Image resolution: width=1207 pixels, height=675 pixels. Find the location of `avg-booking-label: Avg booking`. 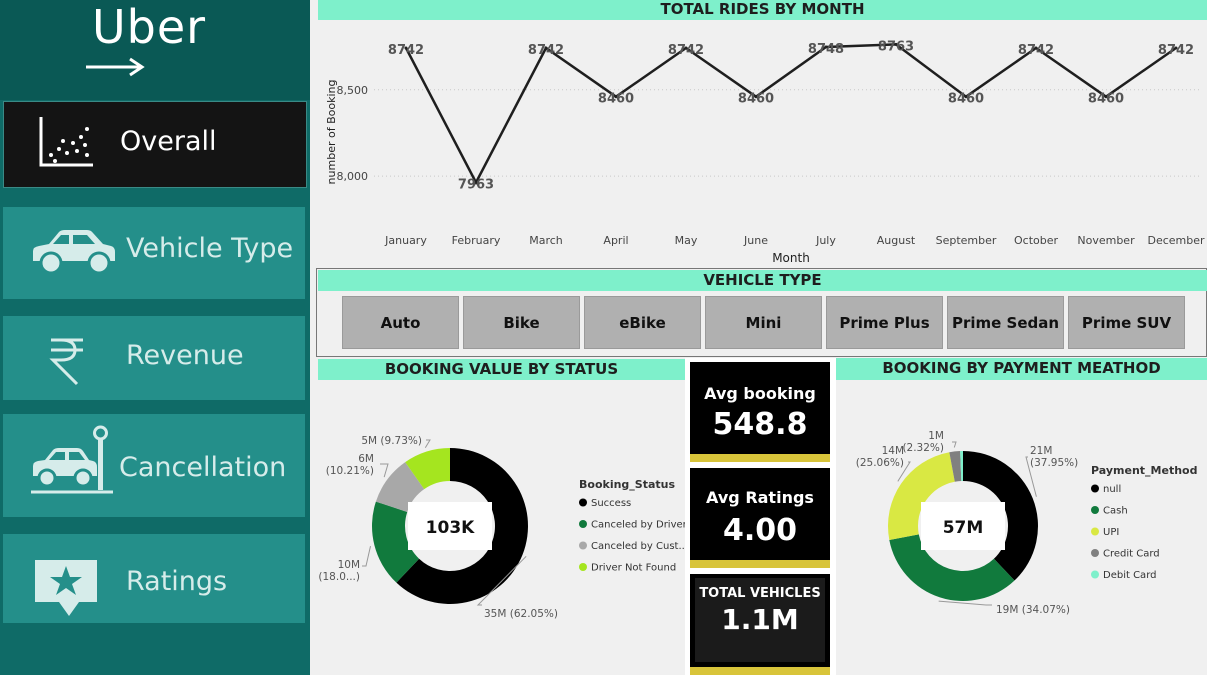

avg-booking-label: Avg booking is located at coordinates (760, 393).